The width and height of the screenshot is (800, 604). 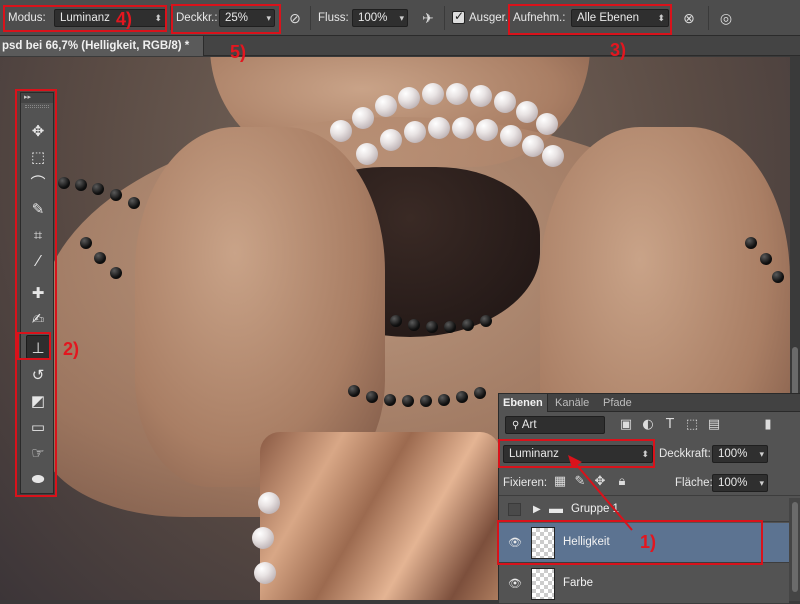 What do you see at coordinates (626, 425) in the screenshot?
I see `pixel-filter-icon: ▣` at bounding box center [626, 425].